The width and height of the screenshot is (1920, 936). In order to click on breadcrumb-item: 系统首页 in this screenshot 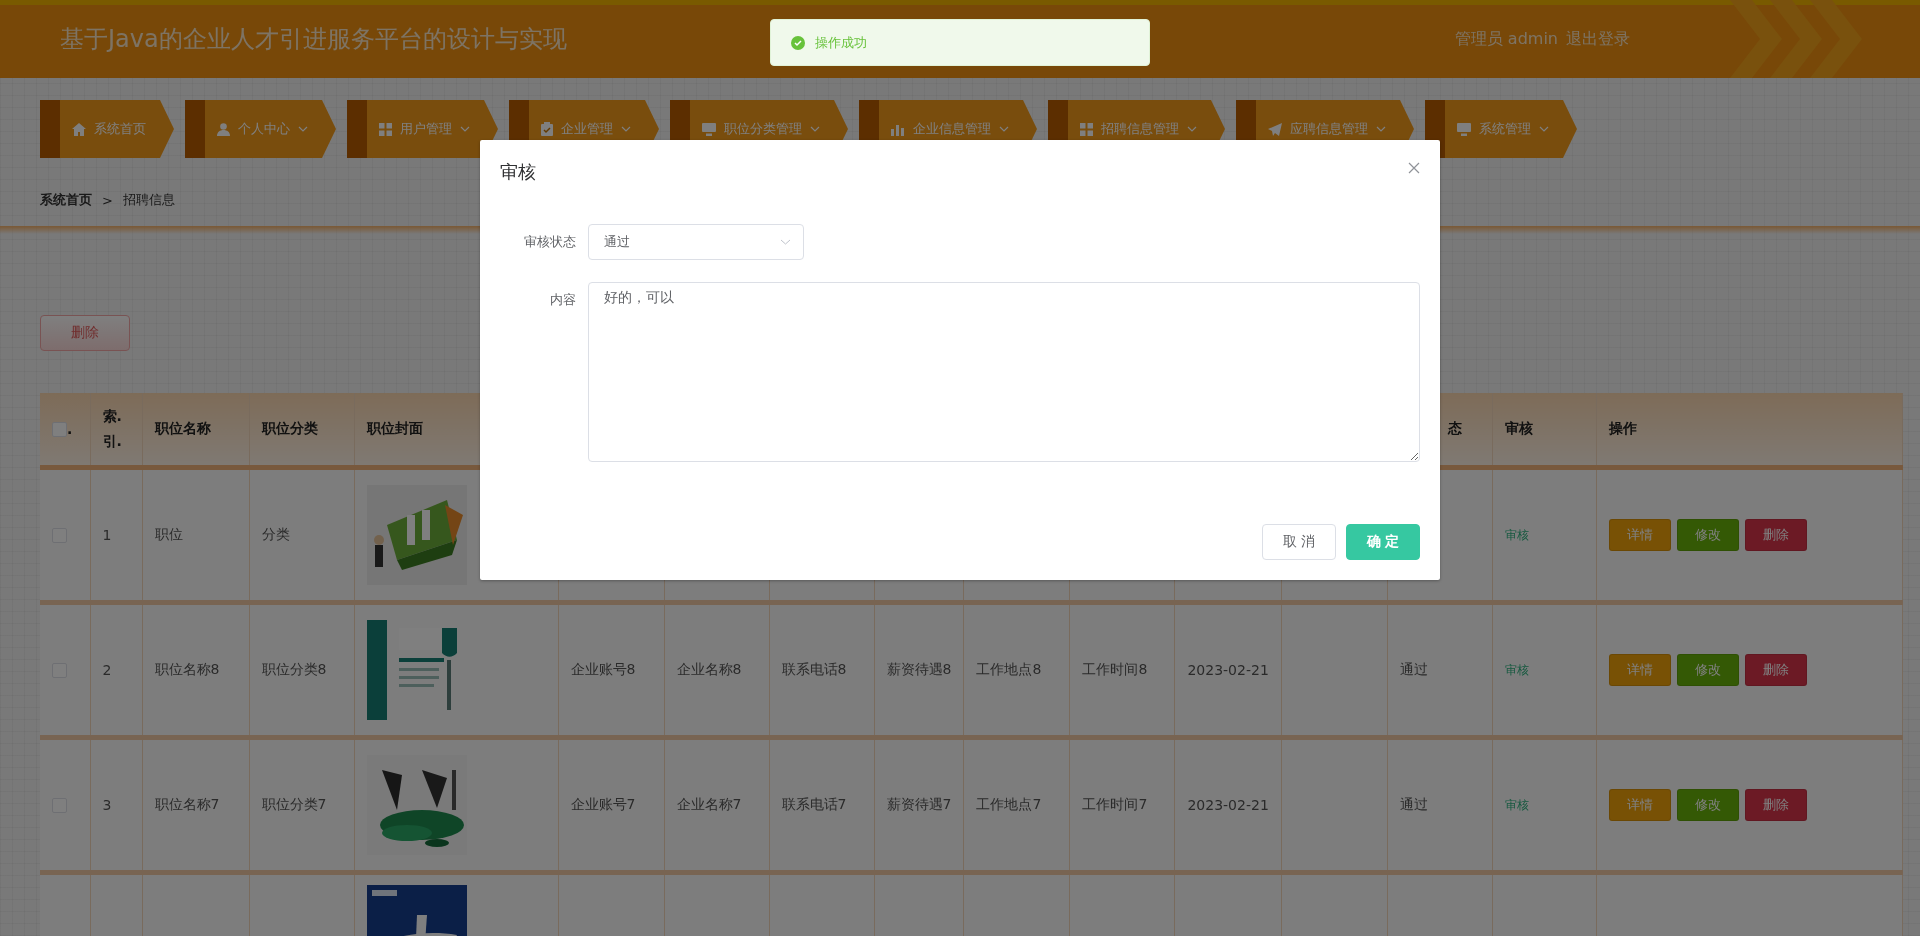, I will do `click(66, 200)`.